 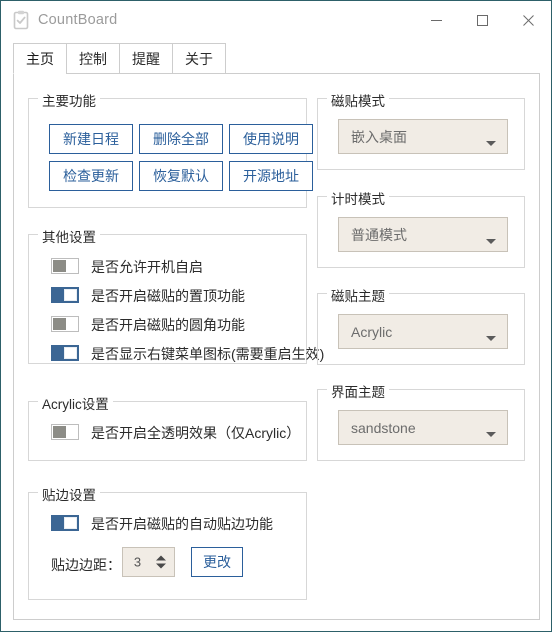 I want to click on title-bar: CountBoard, so click(x=276, y=21).